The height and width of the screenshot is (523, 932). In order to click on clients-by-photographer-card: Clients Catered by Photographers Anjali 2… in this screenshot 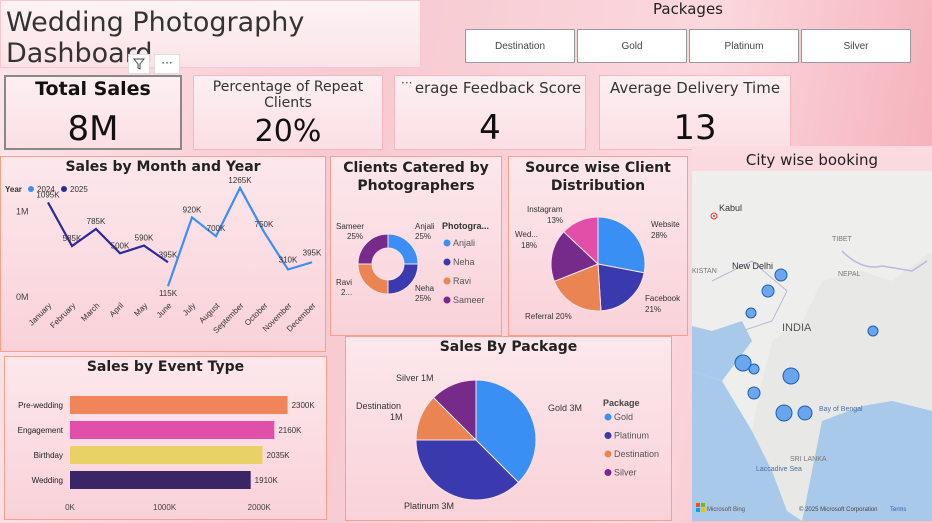, I will do `click(416, 246)`.